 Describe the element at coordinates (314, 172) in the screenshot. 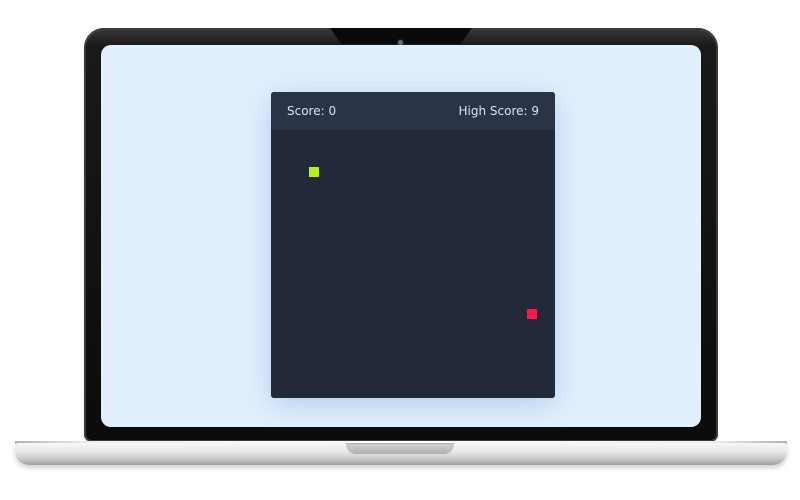

I see `snake-head` at that location.